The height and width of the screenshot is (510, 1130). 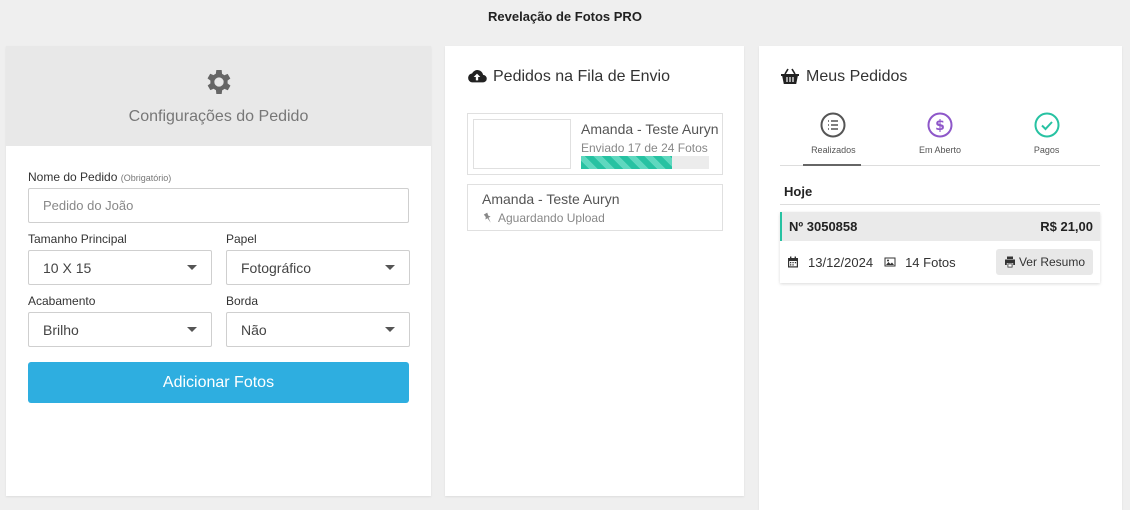 I want to click on queue-title: Pedidos na Fila de Envio, so click(x=581, y=76).